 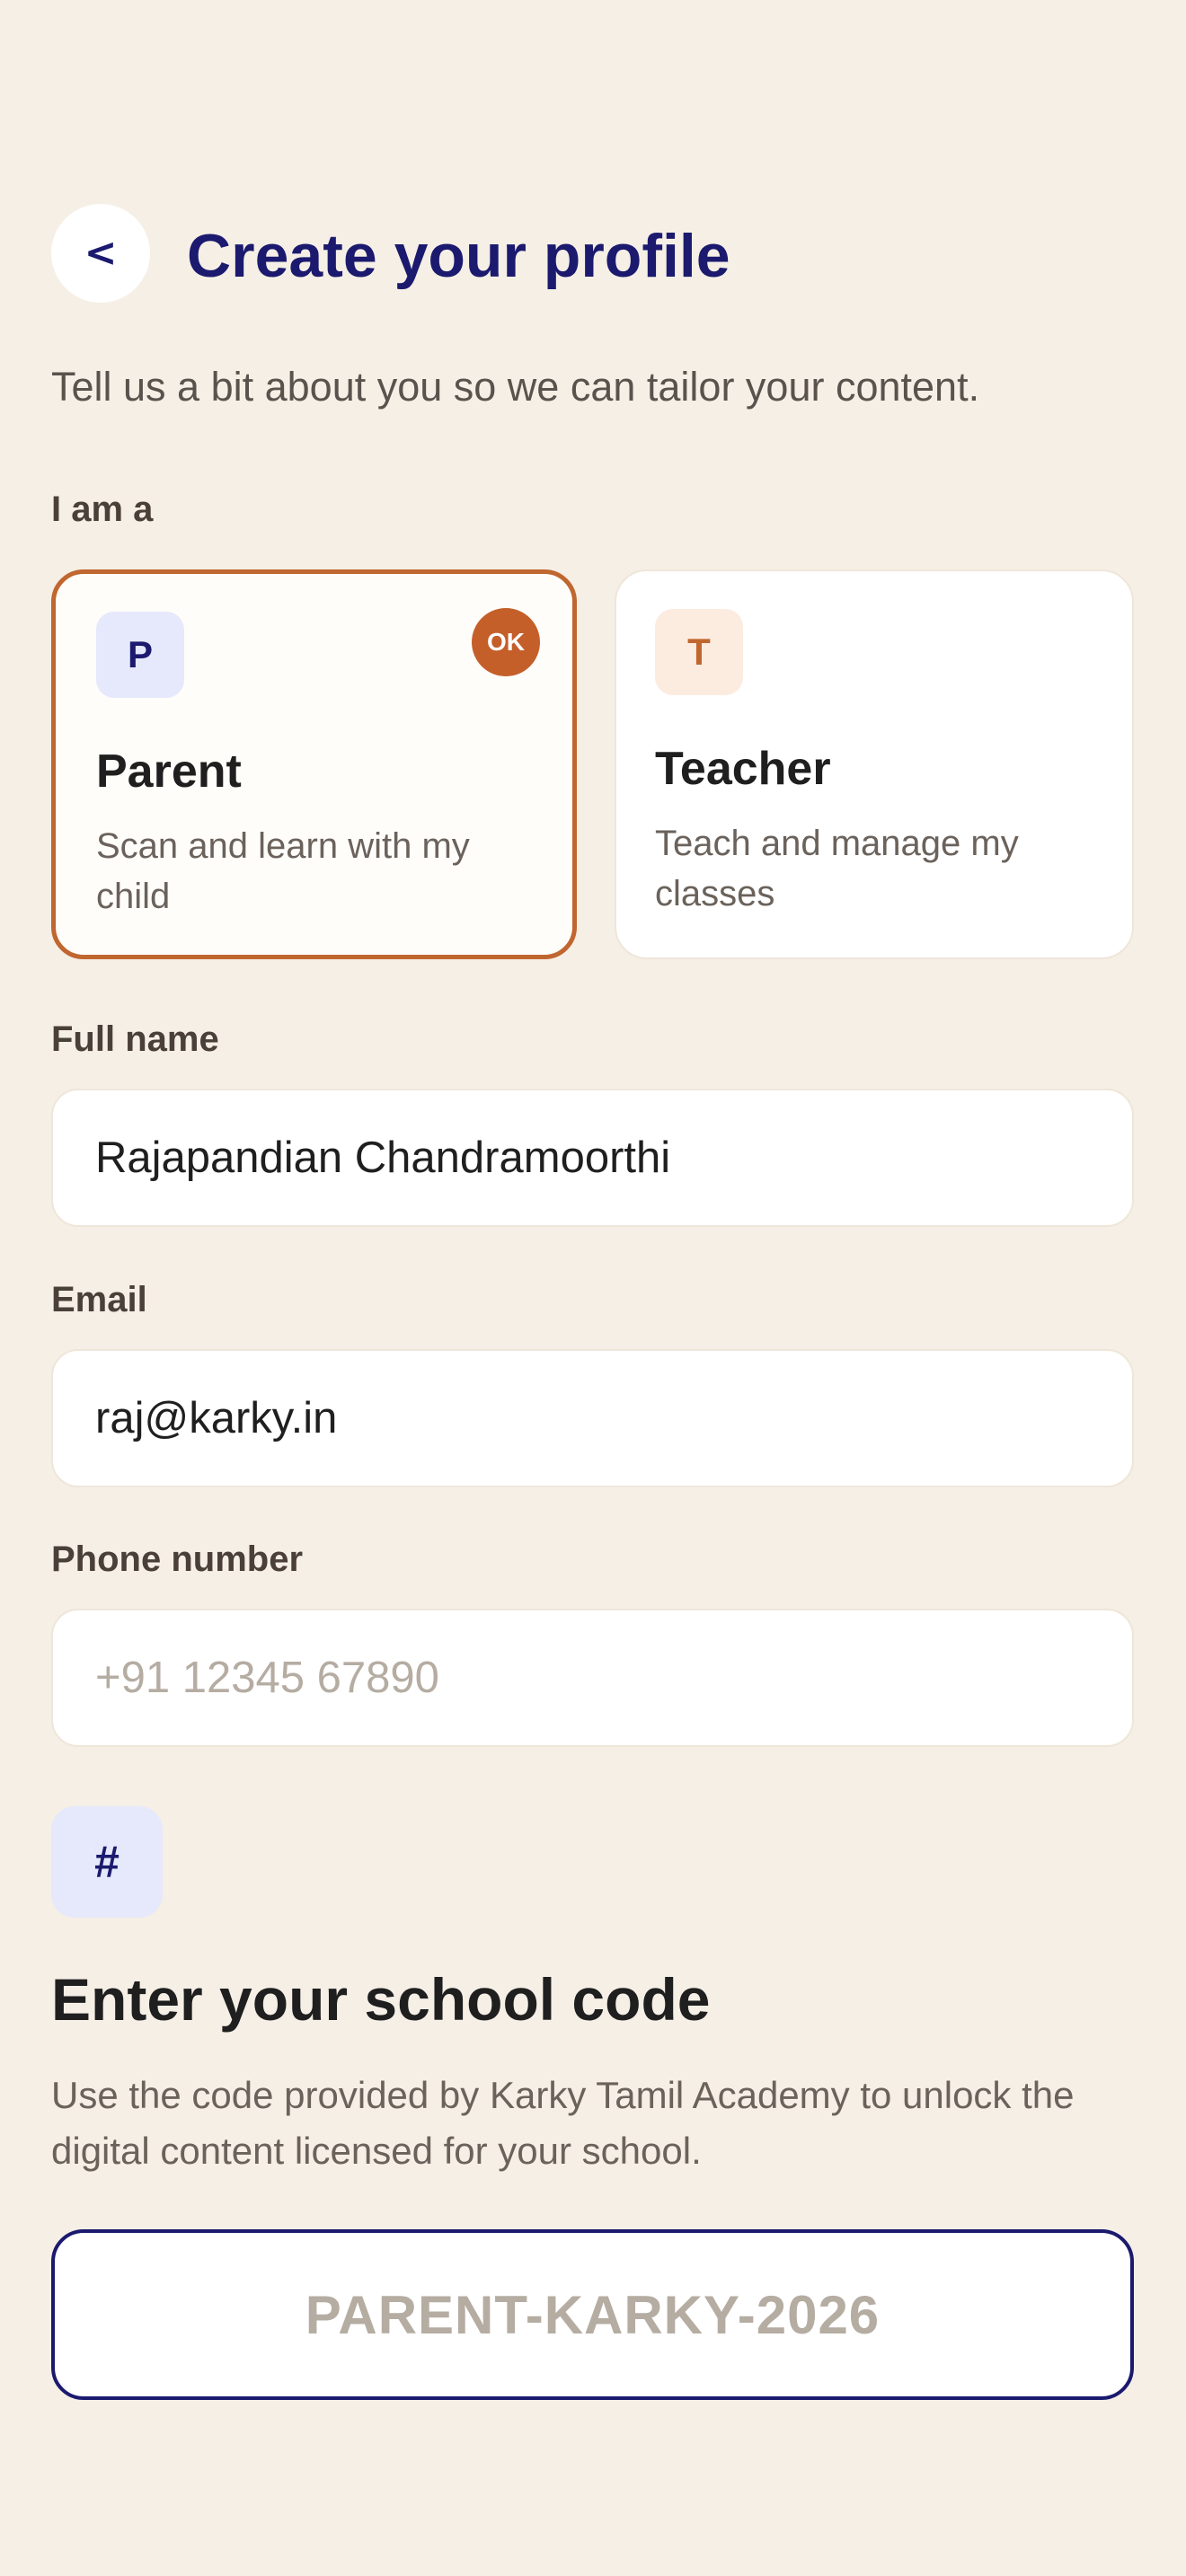 I want to click on teacher-avatar: T, so click(x=699, y=652).